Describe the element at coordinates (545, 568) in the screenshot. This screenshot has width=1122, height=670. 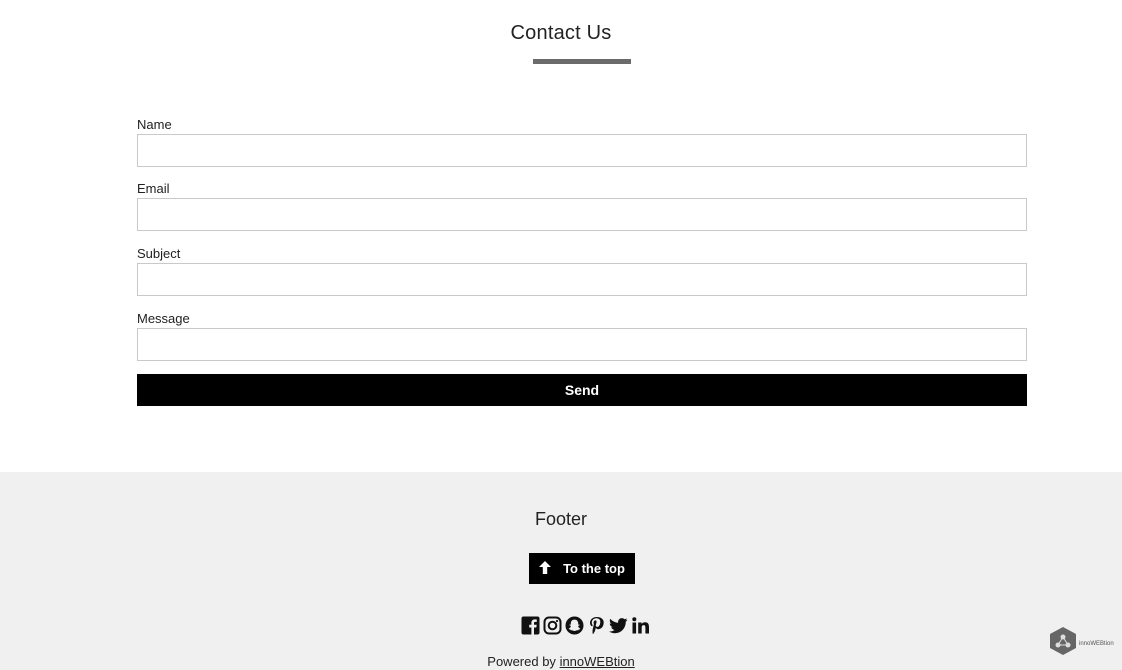
I see `arrow-up-icon` at that location.